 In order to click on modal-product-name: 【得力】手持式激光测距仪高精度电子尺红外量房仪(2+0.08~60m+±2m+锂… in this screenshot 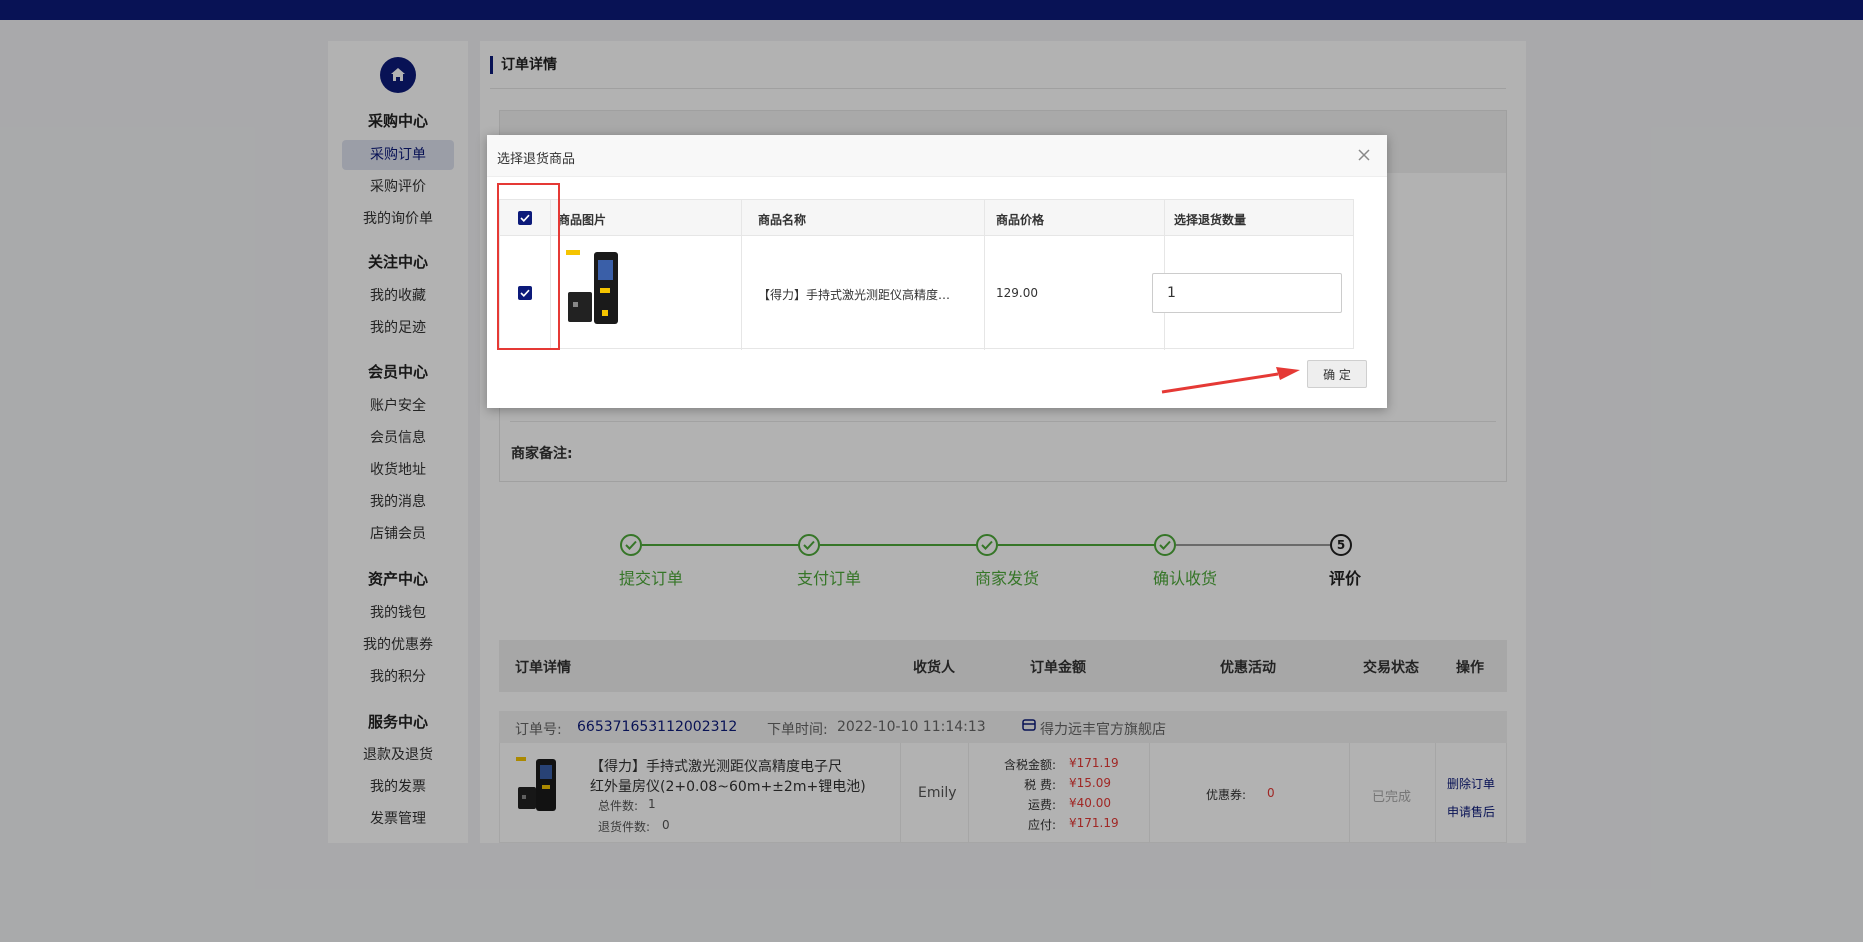, I will do `click(855, 295)`.